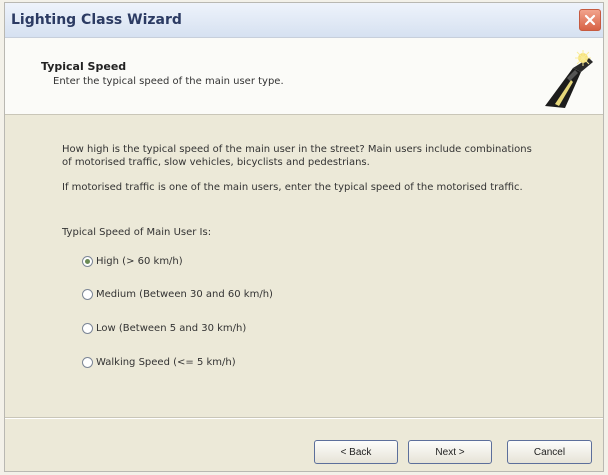  I want to click on header-title: Typical Speed, so click(84, 66).